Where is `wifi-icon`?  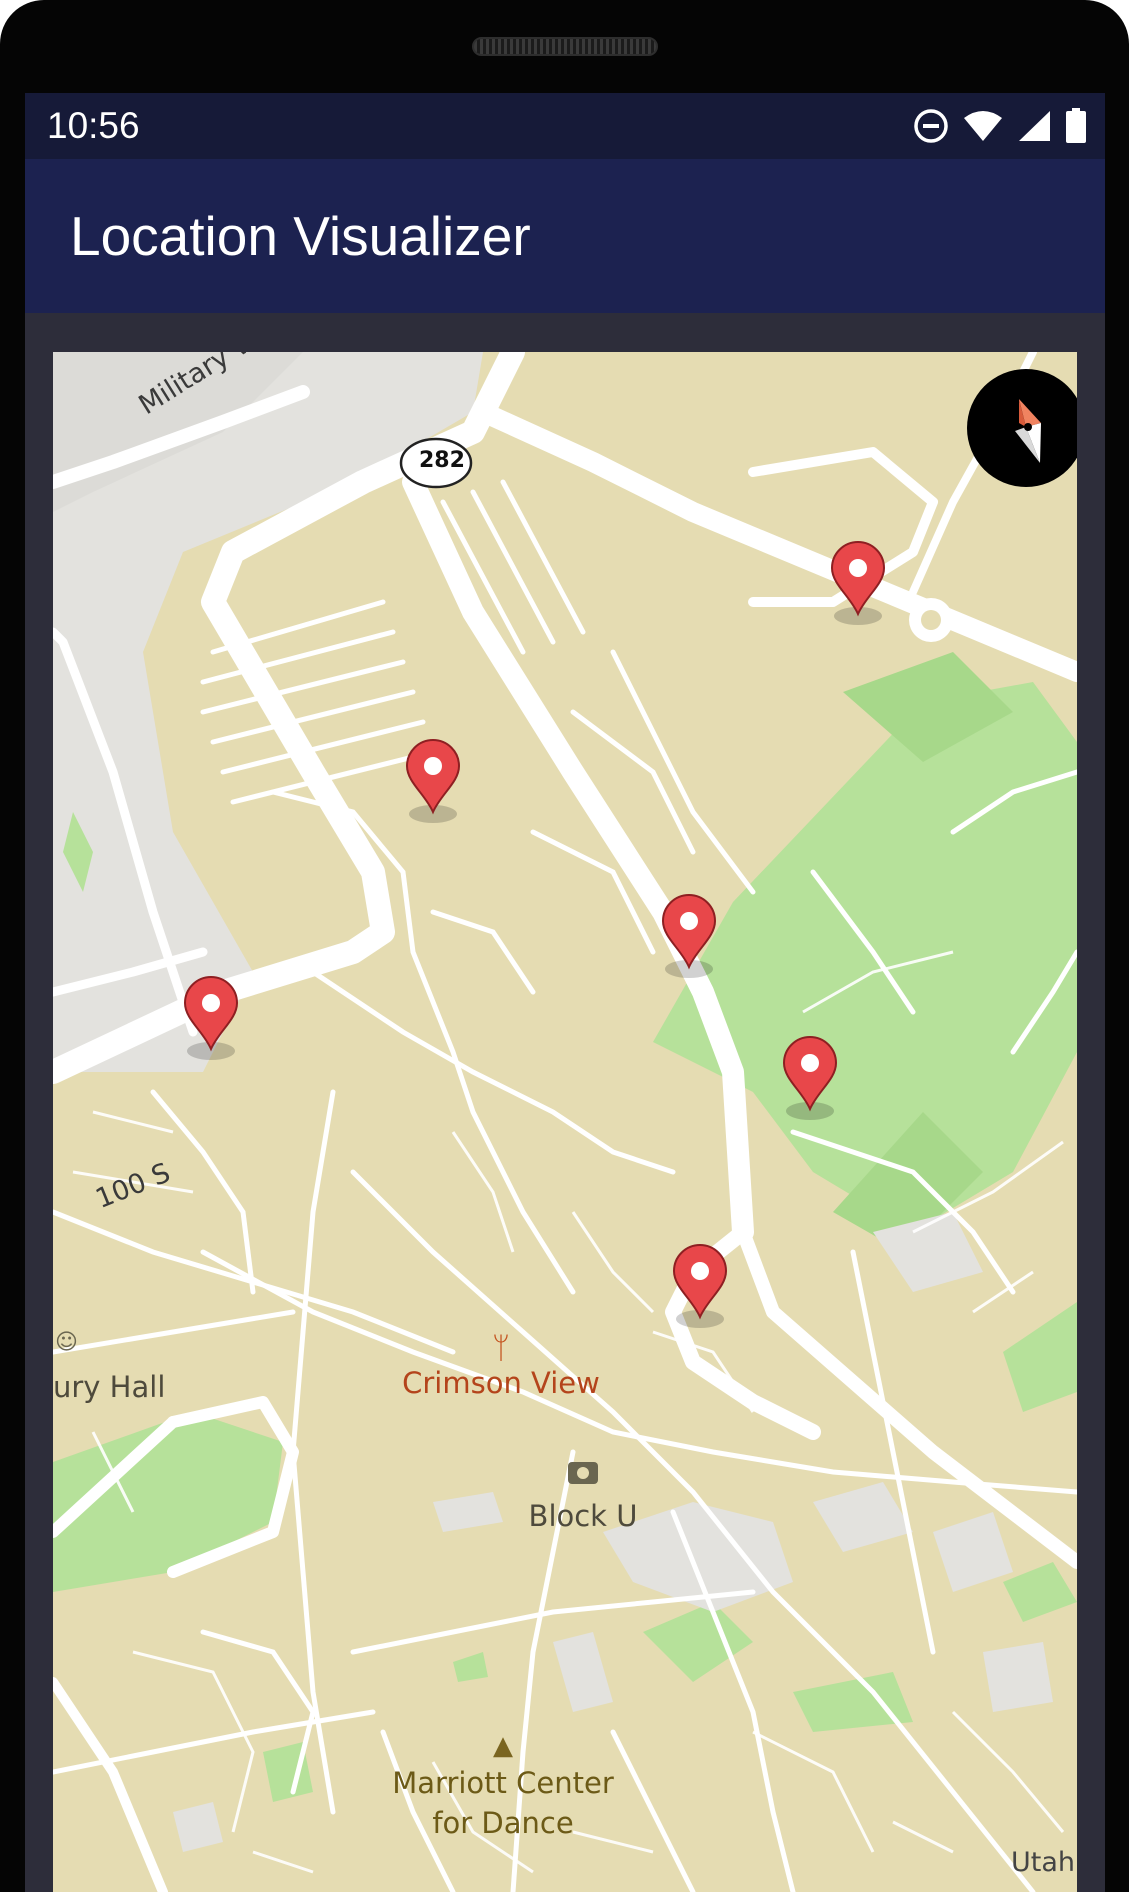 wifi-icon is located at coordinates (983, 126).